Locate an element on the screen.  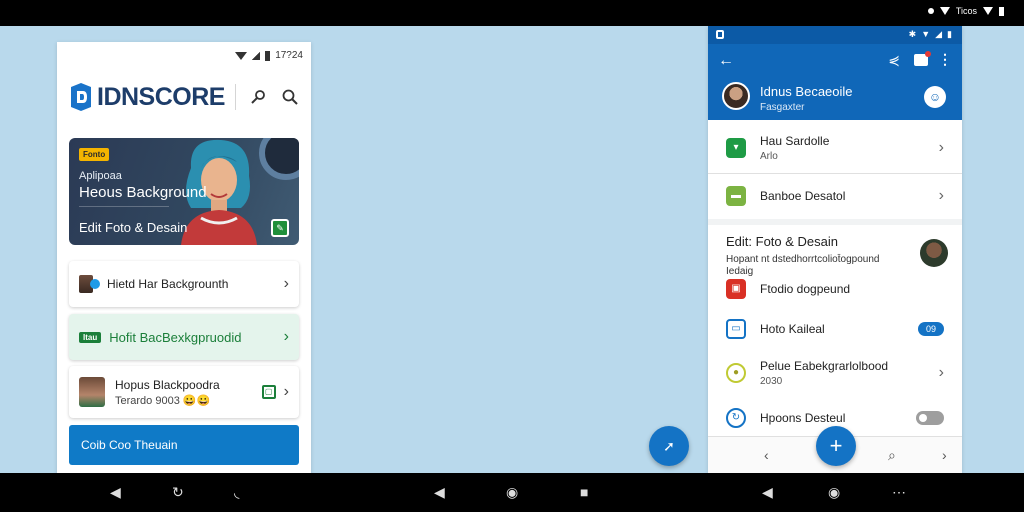
share-icon: ⋞ is located at coordinates (894, 60).